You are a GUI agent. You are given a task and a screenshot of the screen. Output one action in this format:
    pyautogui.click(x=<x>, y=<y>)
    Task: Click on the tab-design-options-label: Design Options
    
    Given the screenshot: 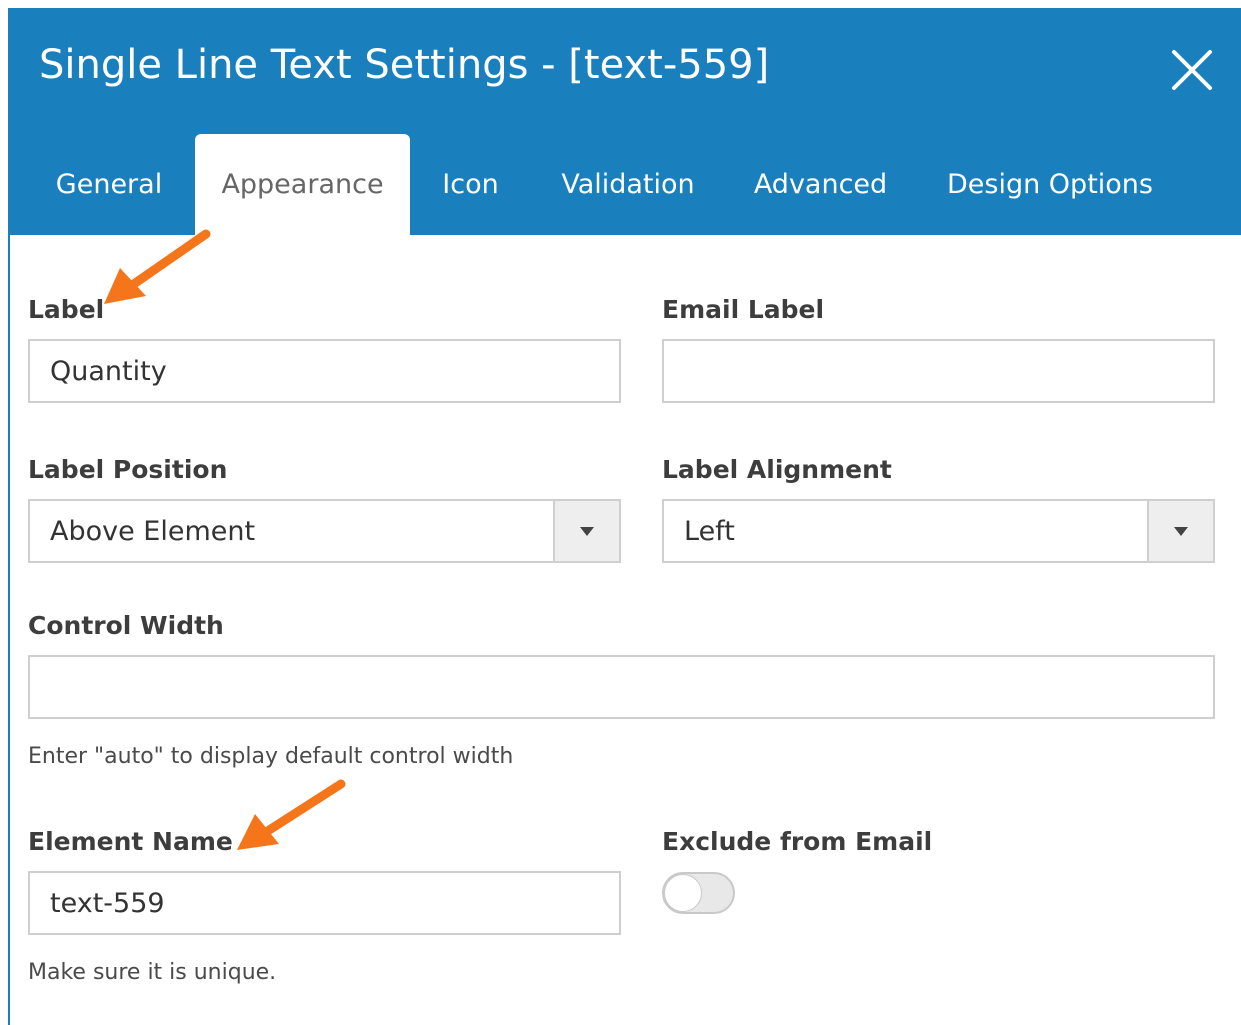 What is the action you would take?
    pyautogui.click(x=1050, y=184)
    